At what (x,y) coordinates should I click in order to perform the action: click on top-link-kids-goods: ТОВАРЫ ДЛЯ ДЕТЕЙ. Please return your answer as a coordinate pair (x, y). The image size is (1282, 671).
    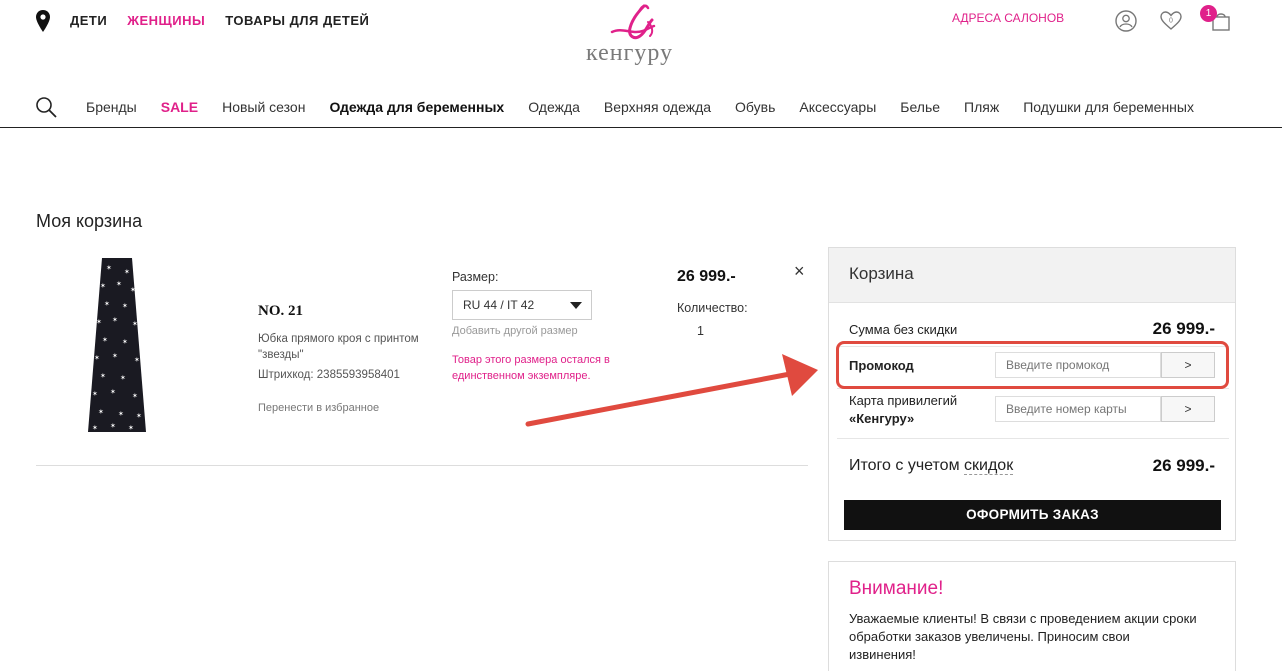
    Looking at the image, I should click on (297, 20).